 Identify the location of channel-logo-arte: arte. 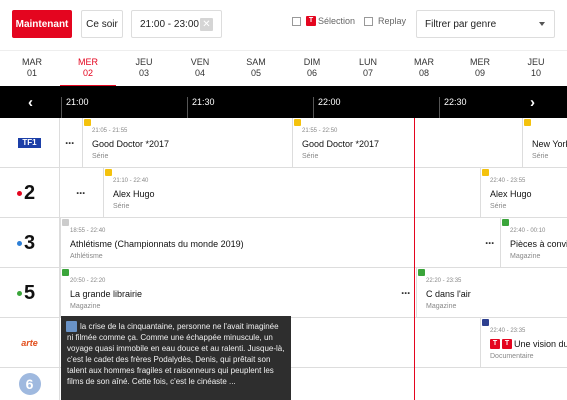
(30, 343).